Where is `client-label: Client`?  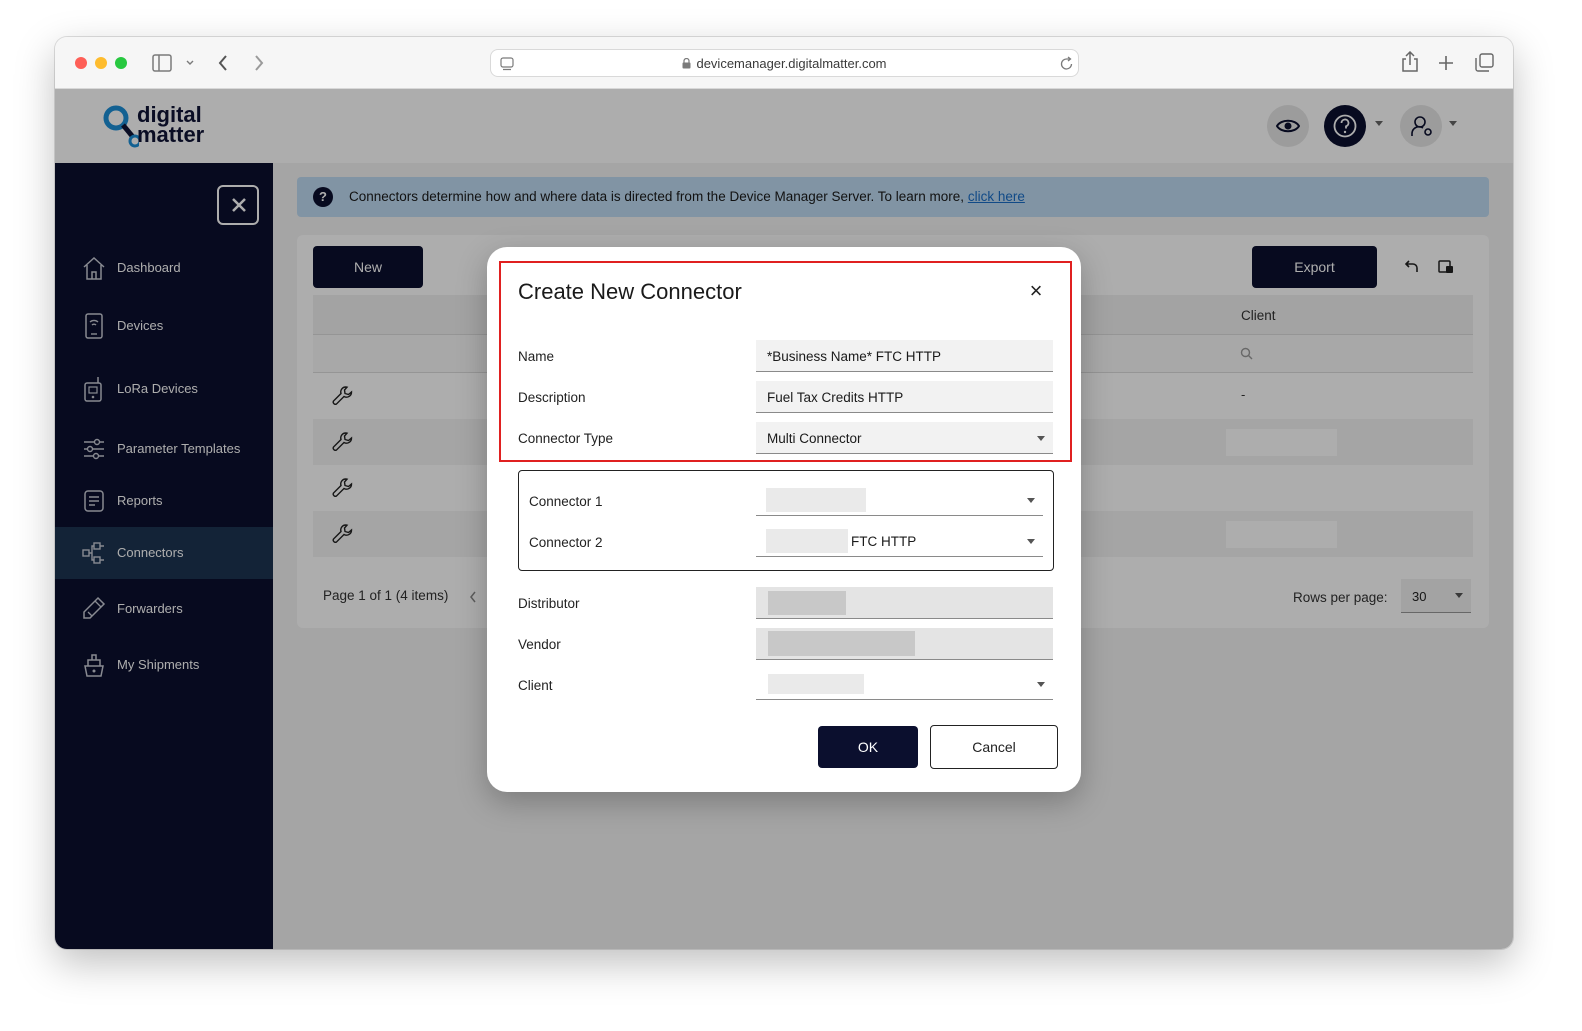
client-label: Client is located at coordinates (535, 685).